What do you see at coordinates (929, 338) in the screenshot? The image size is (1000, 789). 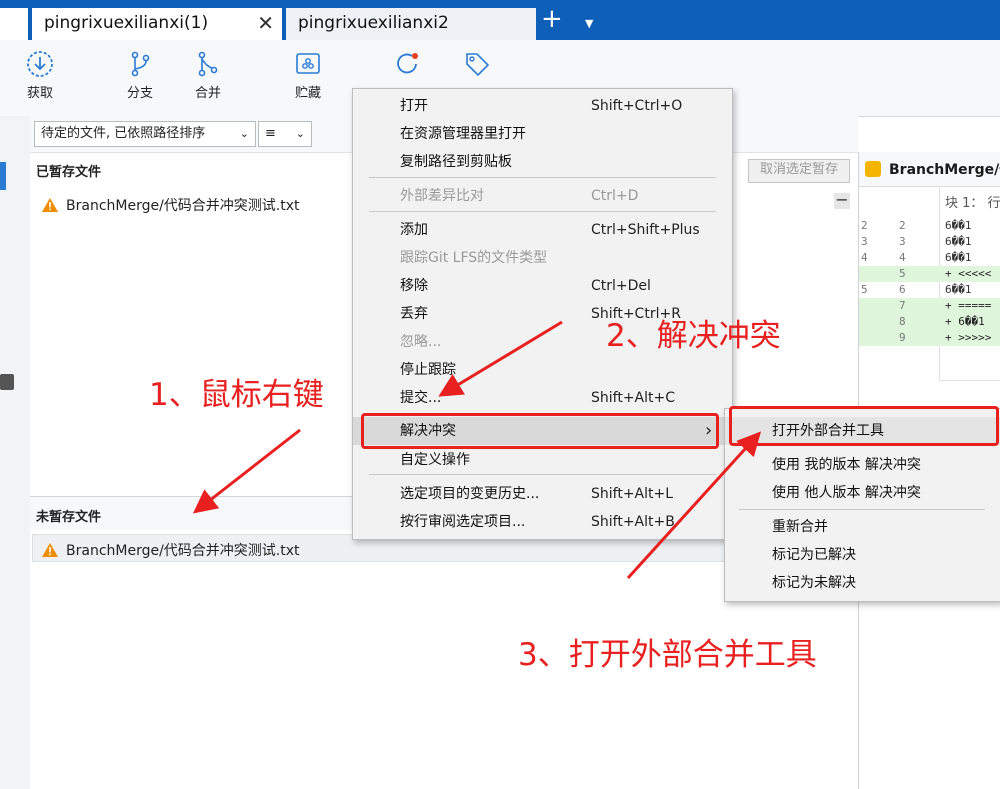 I see `diff-line: 9 + >>>>>` at bounding box center [929, 338].